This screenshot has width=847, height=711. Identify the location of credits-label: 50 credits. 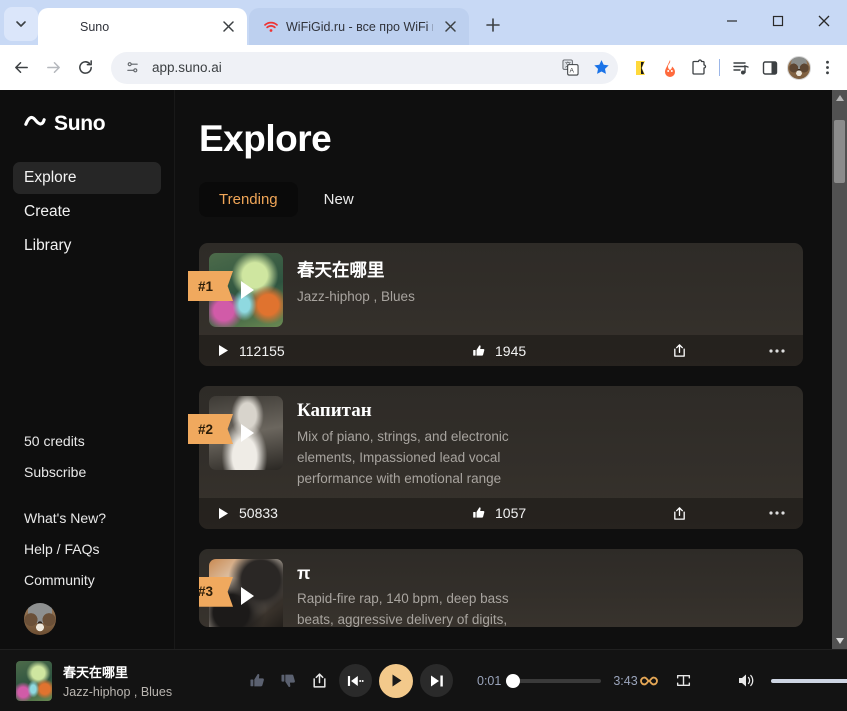
(54, 441).